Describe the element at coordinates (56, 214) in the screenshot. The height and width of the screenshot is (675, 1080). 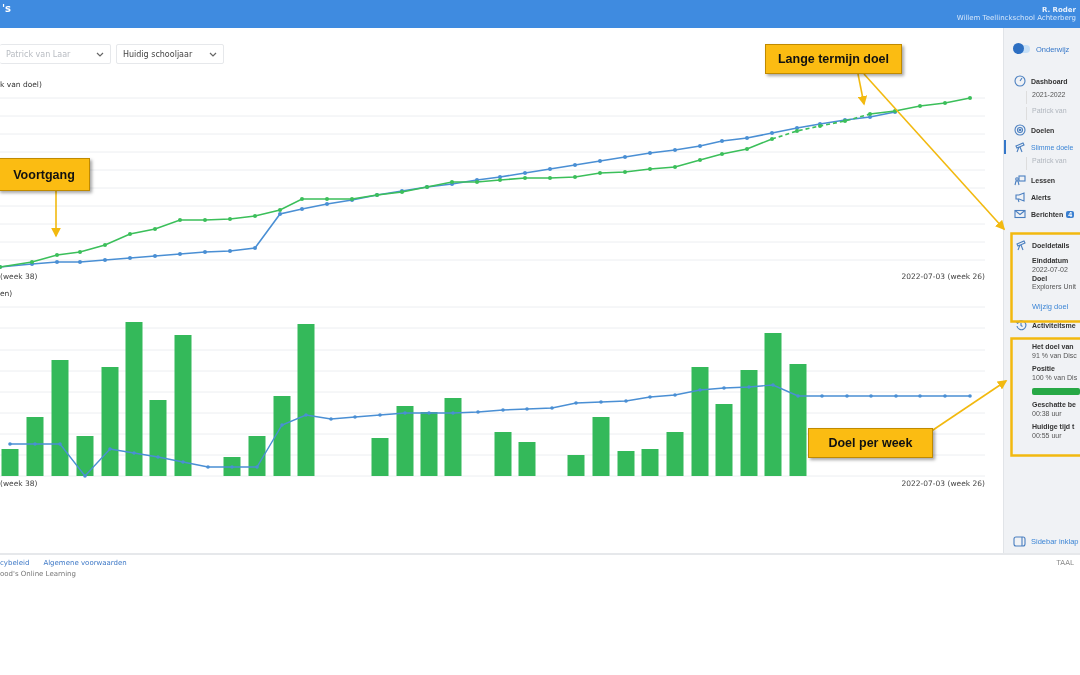
I see `annotation-arrow` at that location.